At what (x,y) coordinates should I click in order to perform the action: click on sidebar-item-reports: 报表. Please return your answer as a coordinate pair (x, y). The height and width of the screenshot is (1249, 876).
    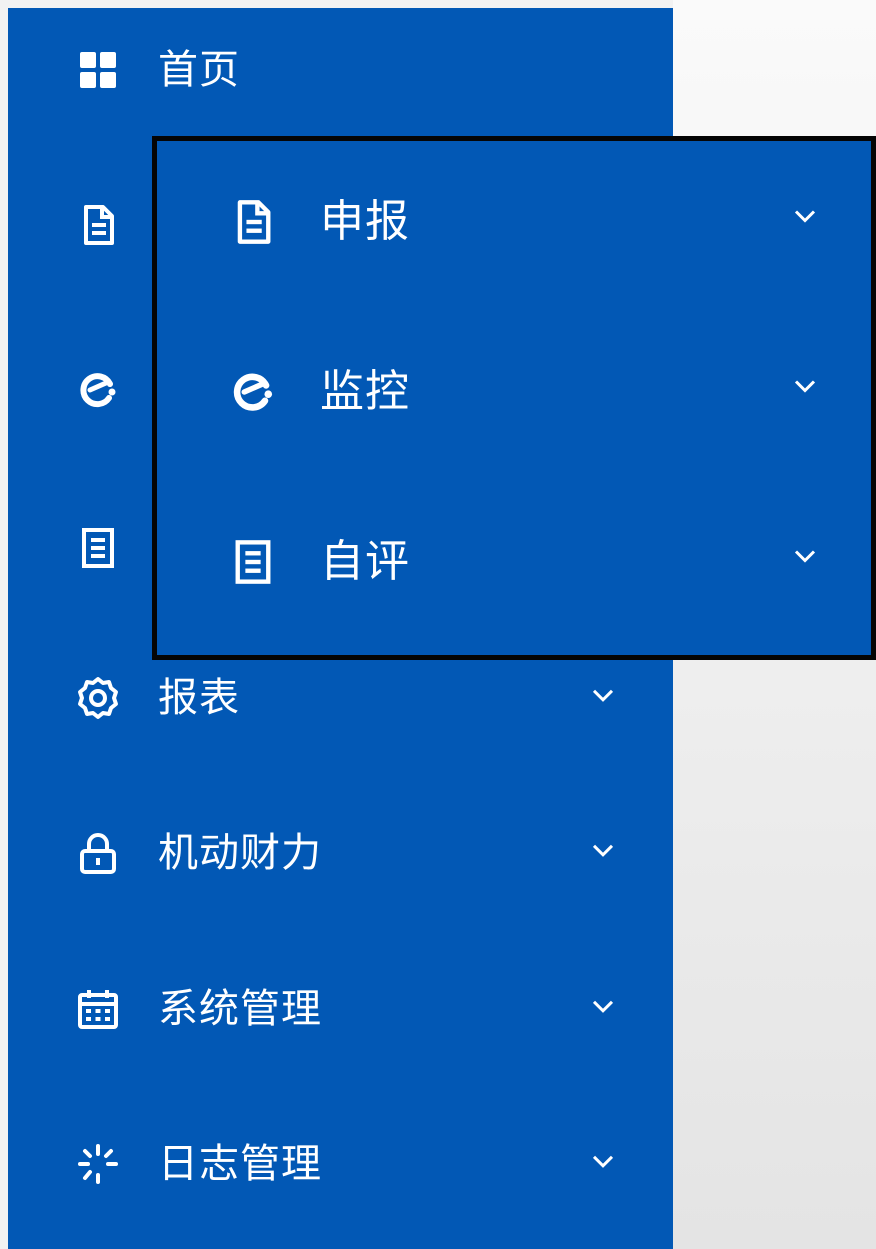
    Looking at the image, I should click on (340, 698).